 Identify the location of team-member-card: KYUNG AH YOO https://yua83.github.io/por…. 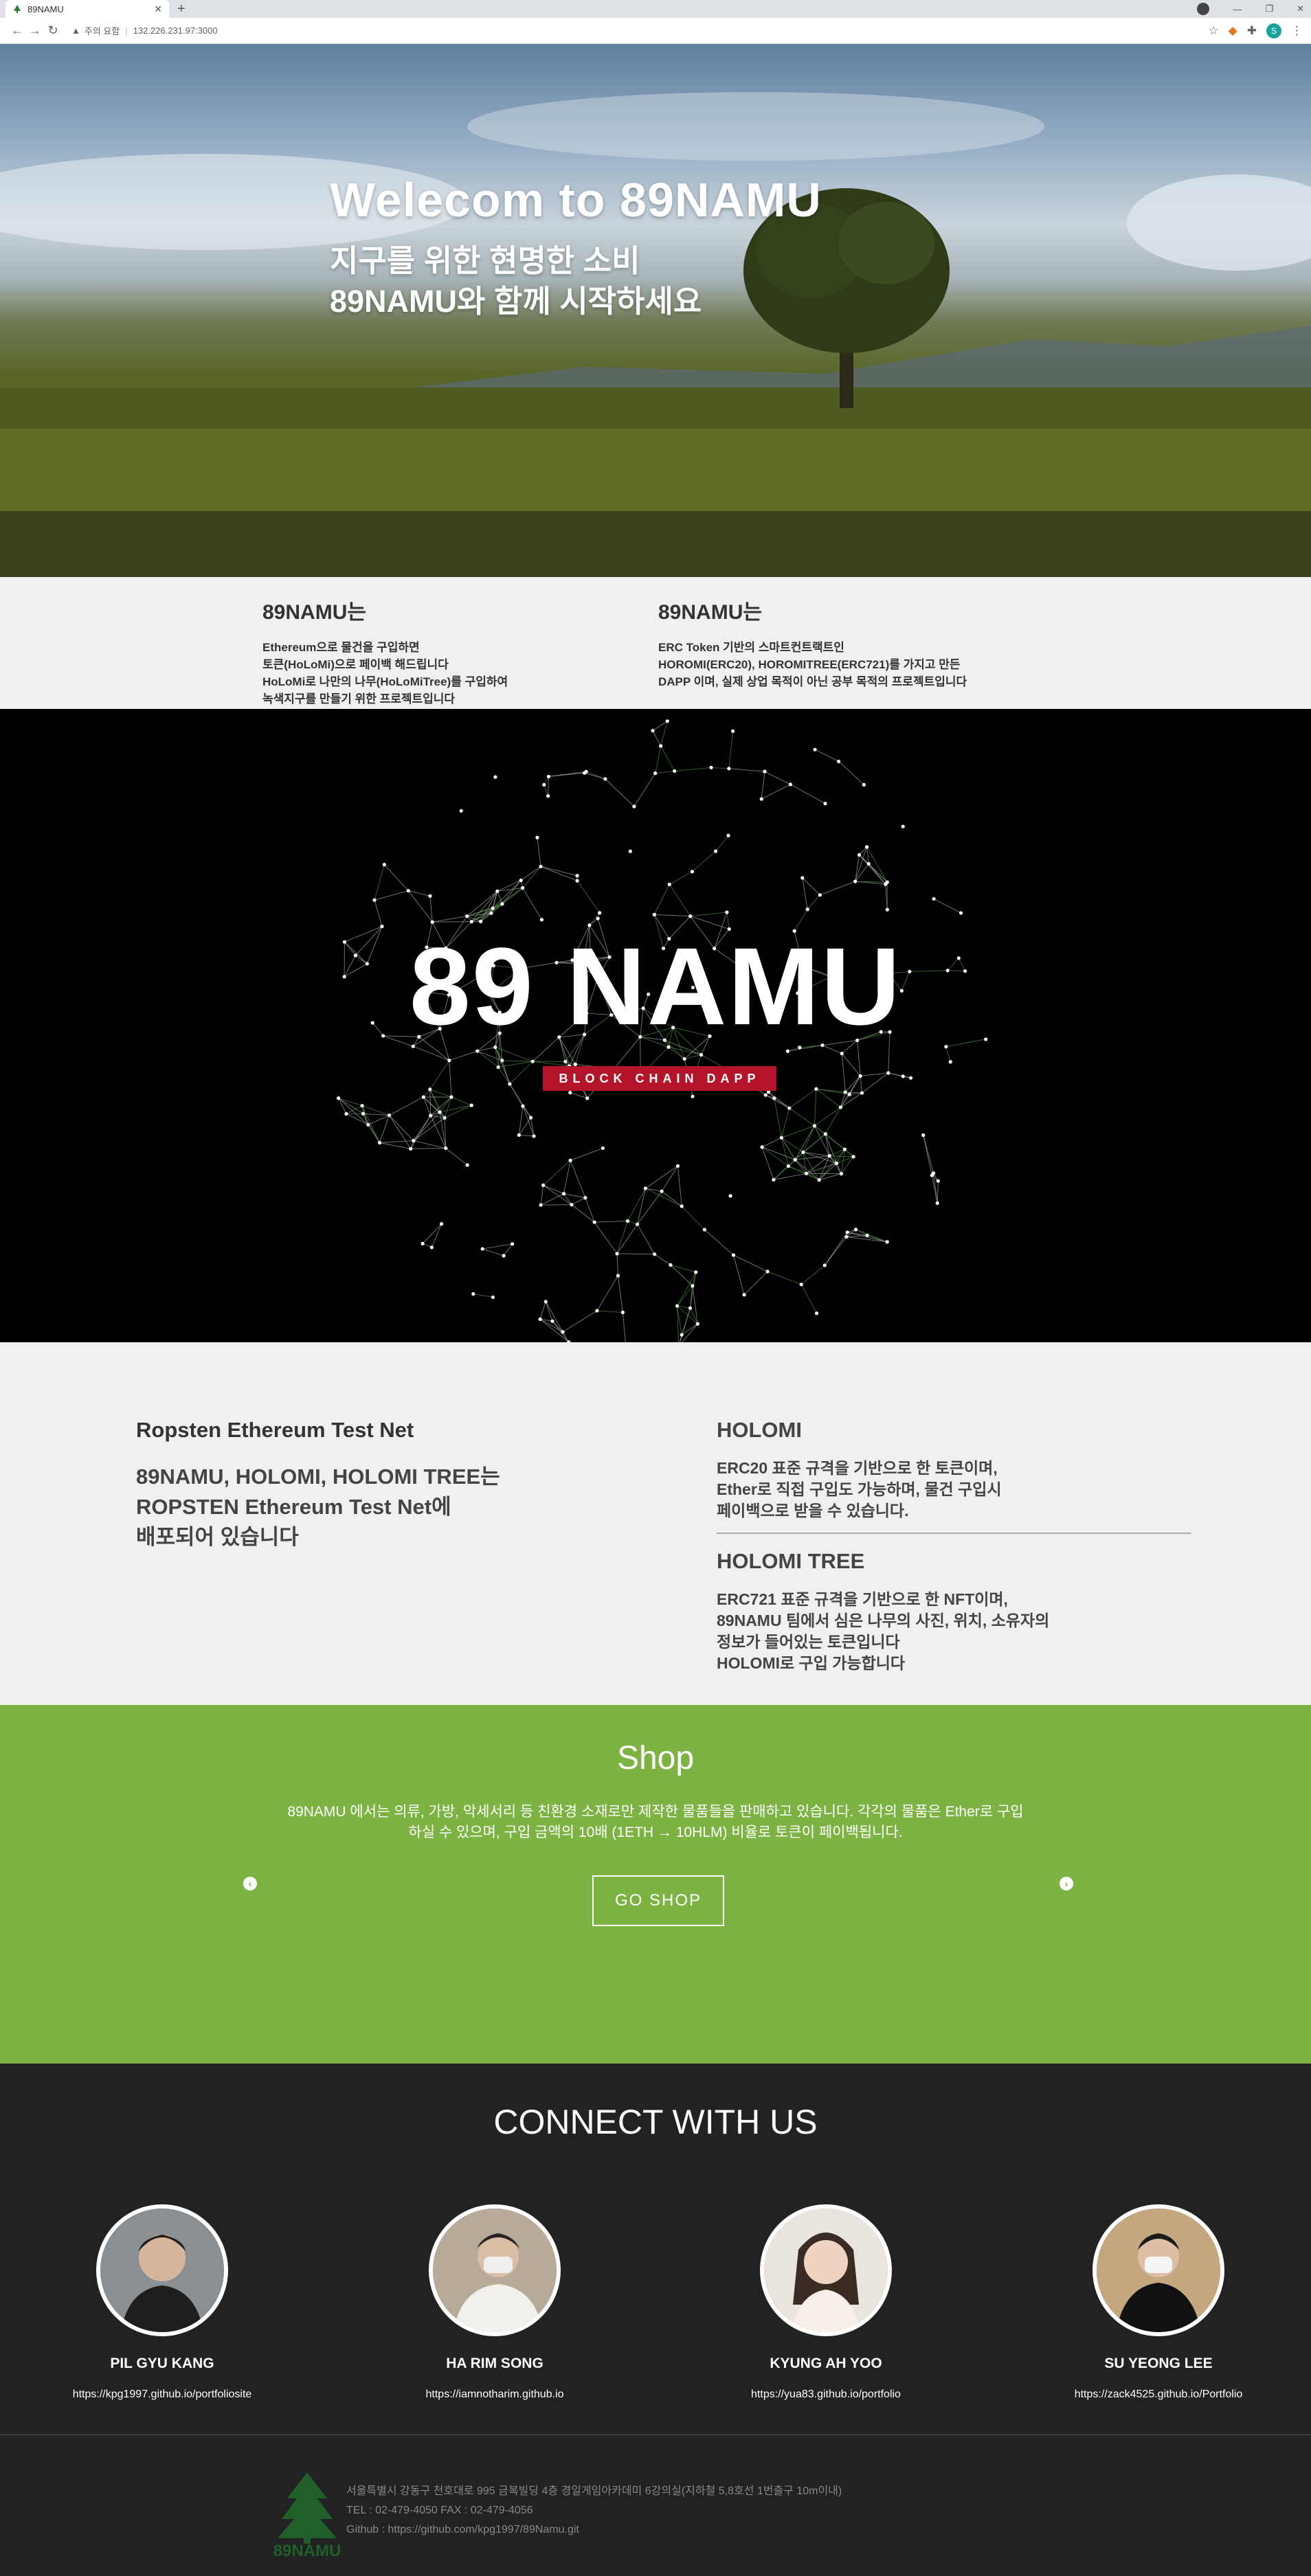
(826, 2302).